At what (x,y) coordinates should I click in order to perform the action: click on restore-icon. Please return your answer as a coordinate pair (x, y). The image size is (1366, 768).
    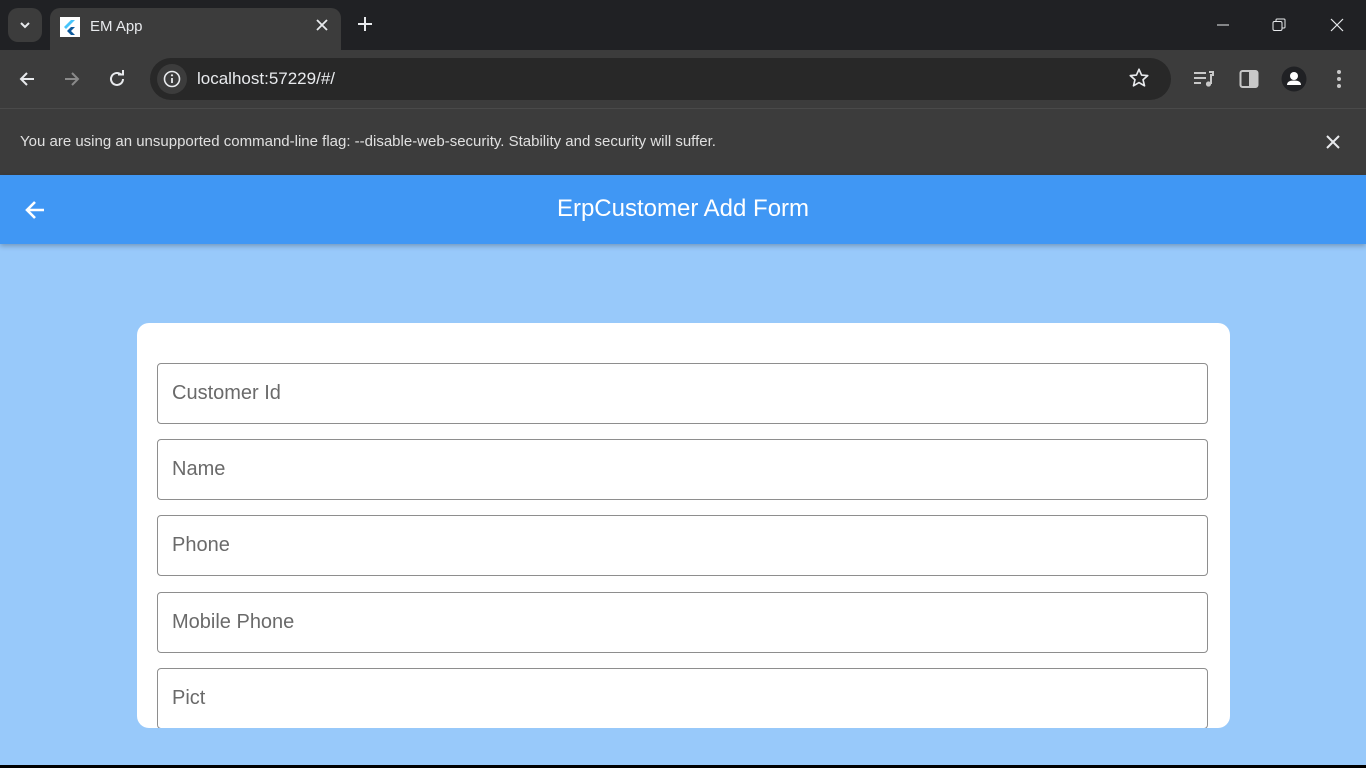
    Looking at the image, I should click on (1279, 24).